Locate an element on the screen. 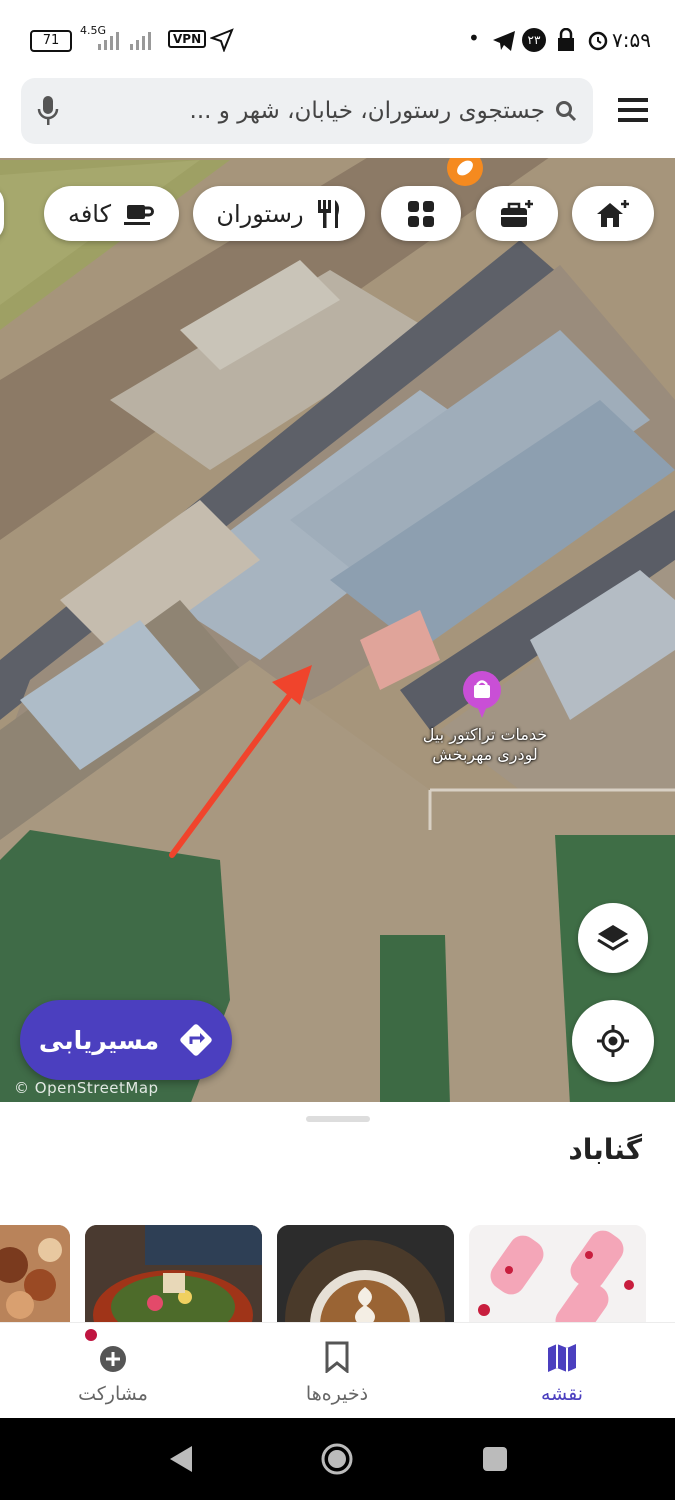 The image size is (675, 1500). add-circle-icon is located at coordinates (113, 1361).